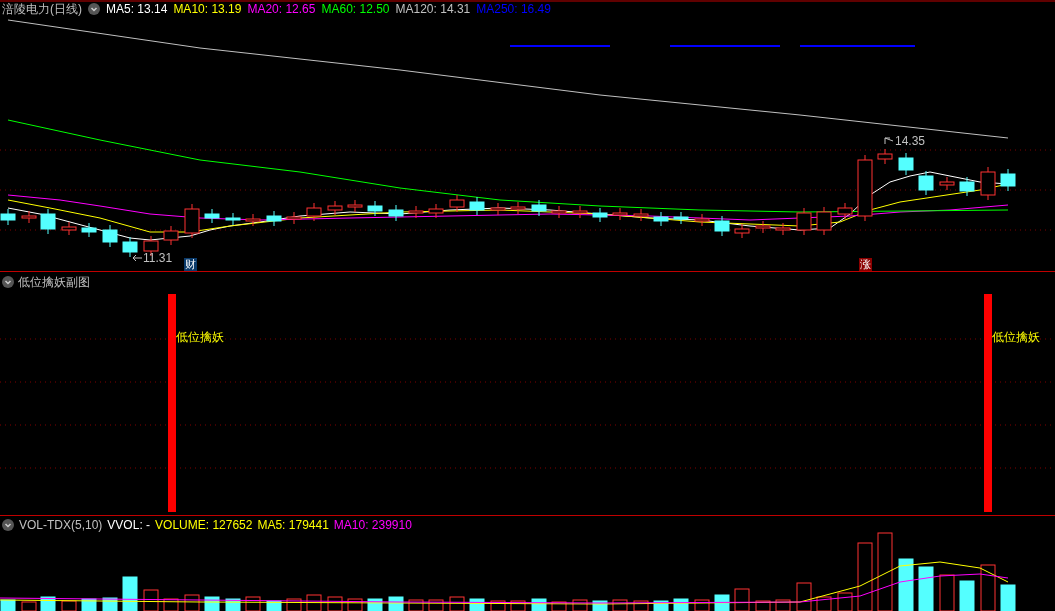  Describe the element at coordinates (54, 282) in the screenshot. I see `panel-title: 低位擒妖副图` at that location.